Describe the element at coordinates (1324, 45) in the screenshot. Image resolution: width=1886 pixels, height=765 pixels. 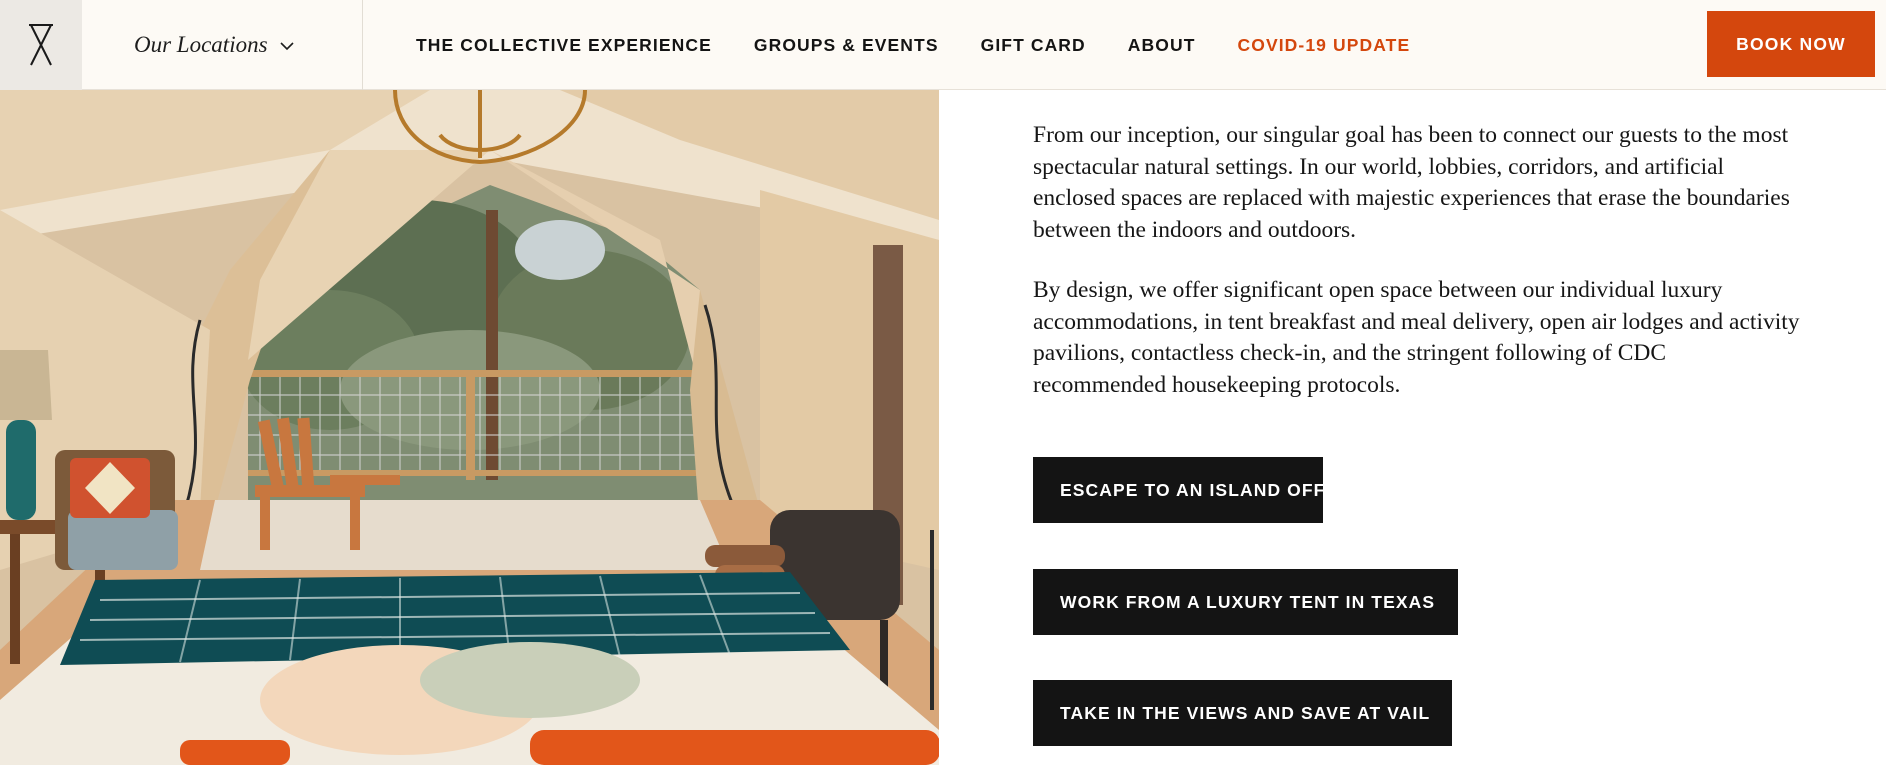
I see `nav-covid-update: COVID-19 UPDATE` at that location.